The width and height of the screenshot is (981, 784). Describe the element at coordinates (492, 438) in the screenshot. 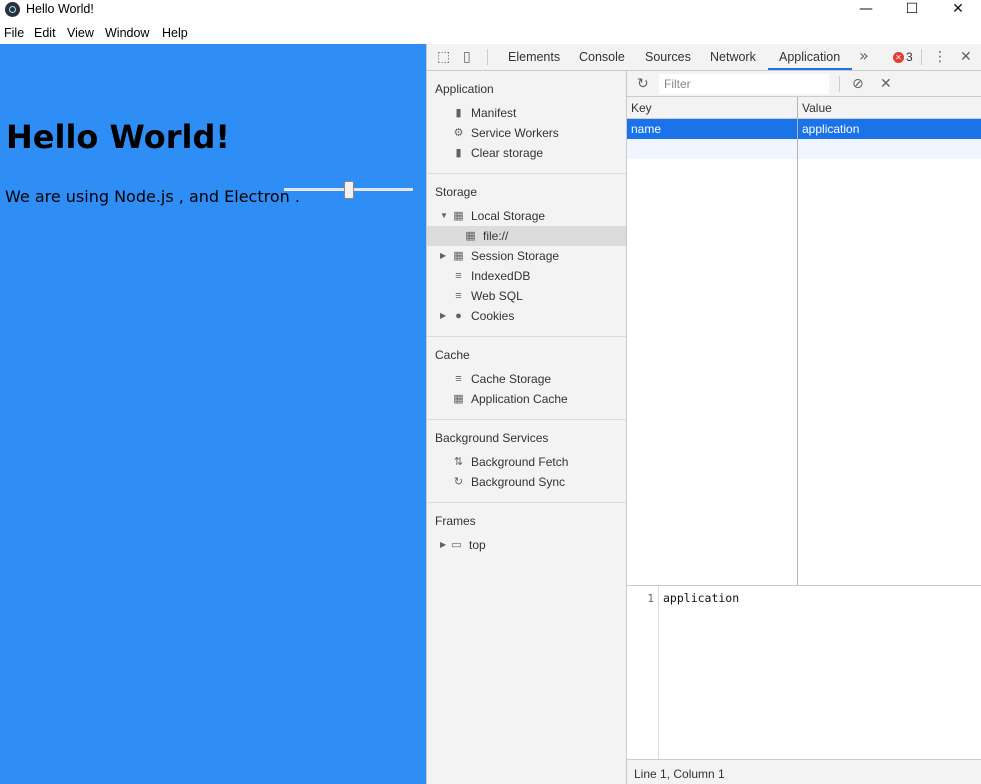

I see `section-title-background-services: Background Services` at that location.